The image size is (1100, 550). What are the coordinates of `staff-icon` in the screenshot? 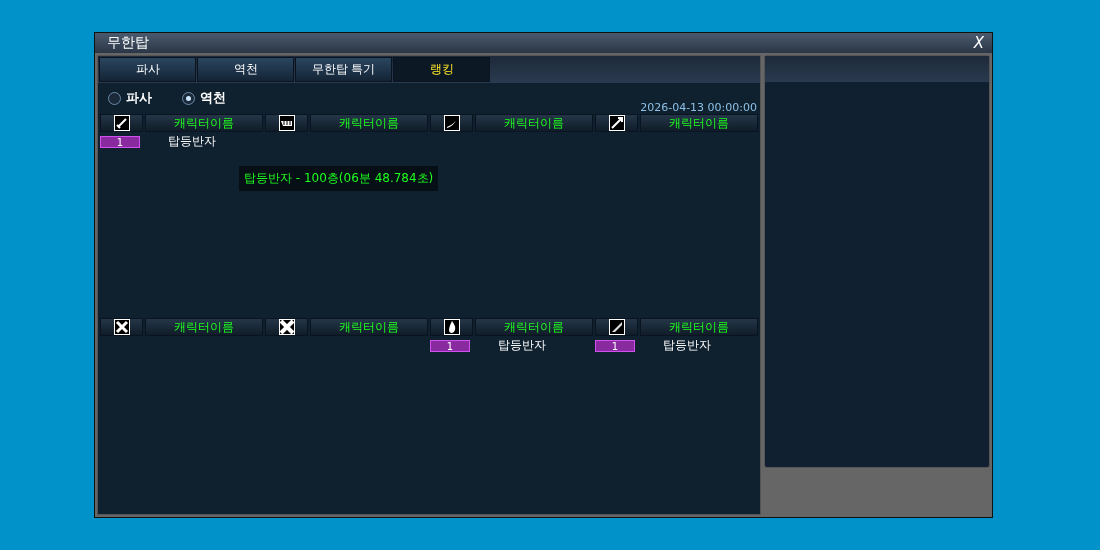 It's located at (616, 327).